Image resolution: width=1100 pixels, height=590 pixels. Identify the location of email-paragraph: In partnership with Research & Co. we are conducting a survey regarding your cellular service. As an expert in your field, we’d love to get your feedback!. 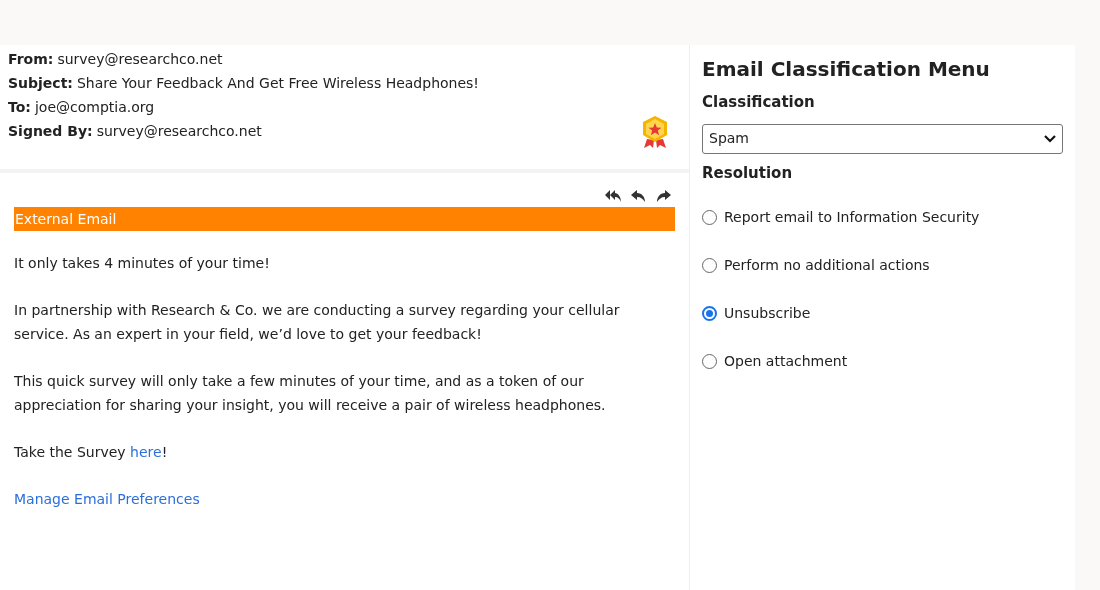
(317, 322).